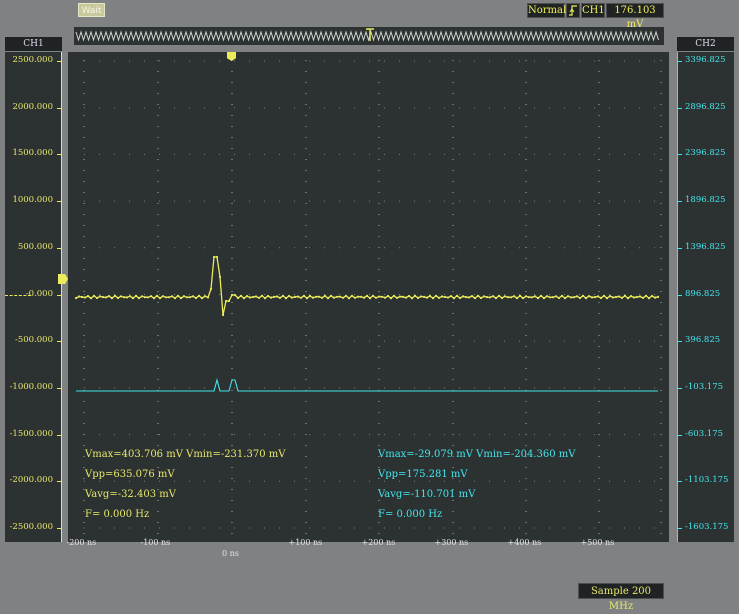 This screenshot has height=614, width=739. I want to click on waveform-overview, so click(369, 36).